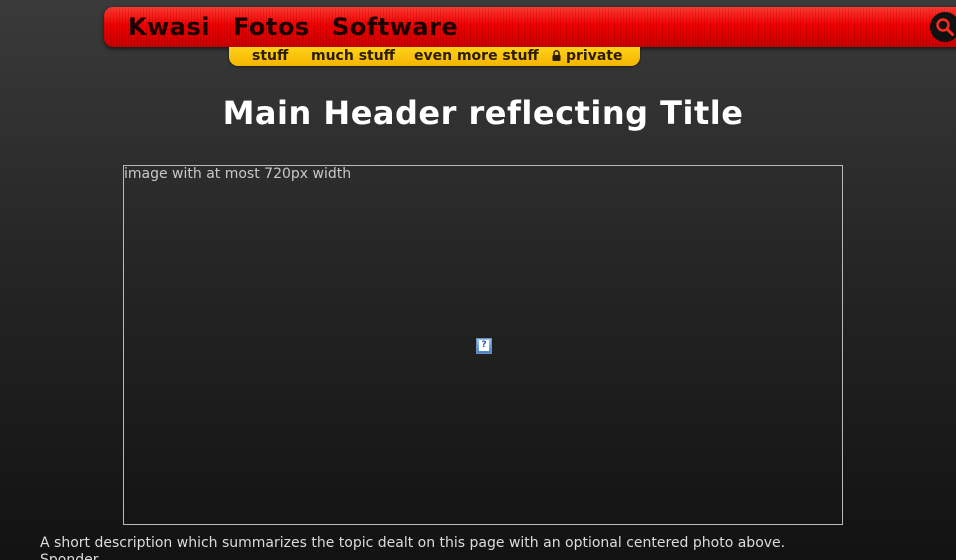 This screenshot has height=560, width=956. I want to click on search-button, so click(943, 27).